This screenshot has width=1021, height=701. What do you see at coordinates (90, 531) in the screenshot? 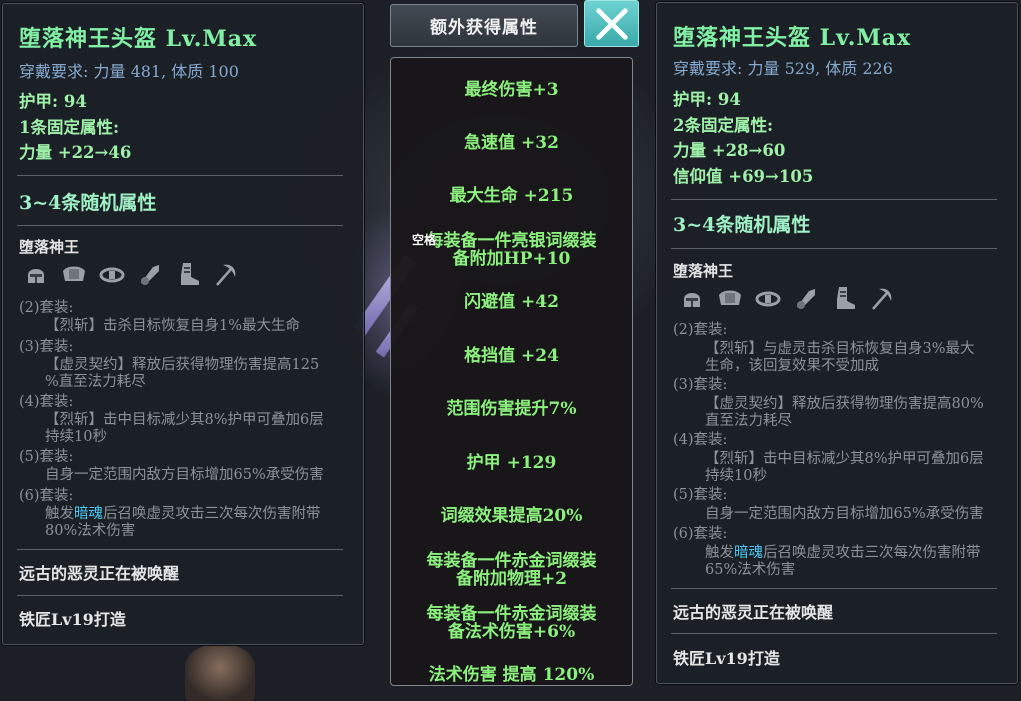
I see `set-bonus-text: 80%法术伤害` at bounding box center [90, 531].